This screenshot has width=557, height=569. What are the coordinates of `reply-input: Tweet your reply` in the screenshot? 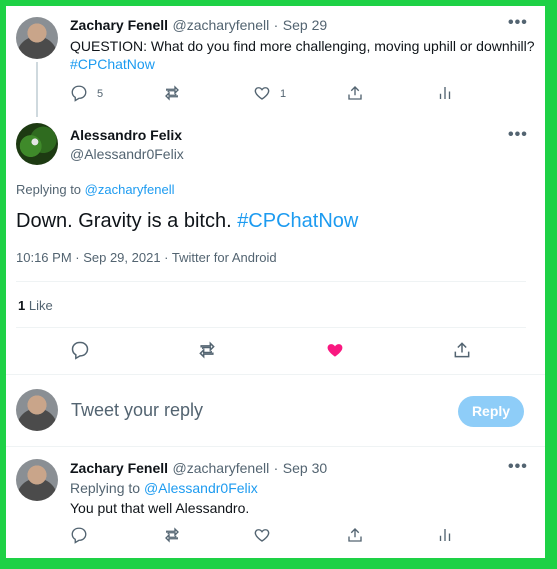 It's located at (137, 410).